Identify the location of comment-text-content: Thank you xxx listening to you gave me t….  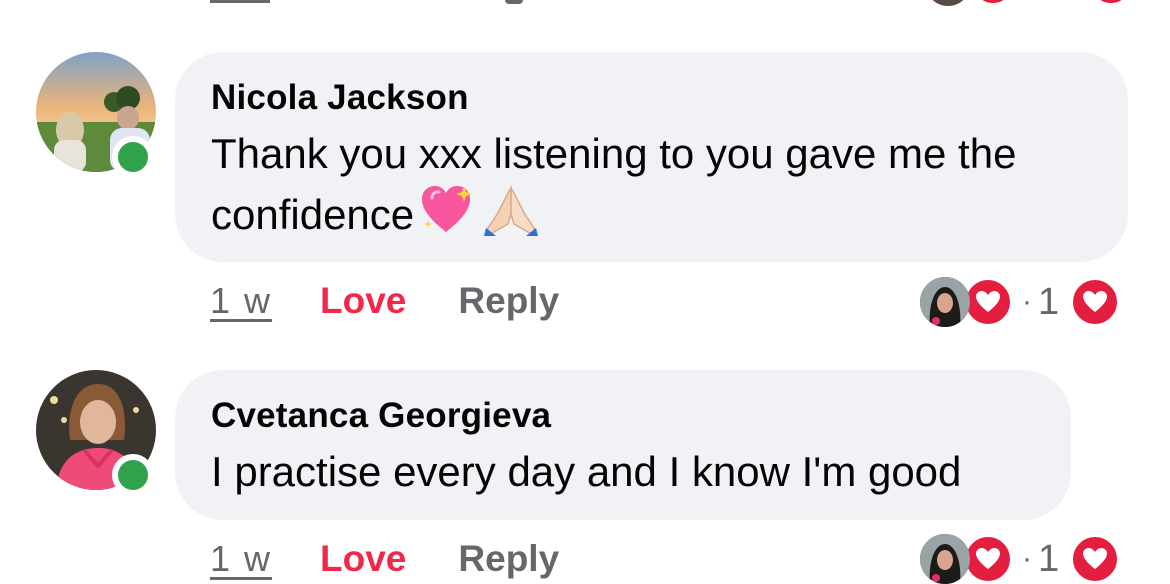
(614, 184).